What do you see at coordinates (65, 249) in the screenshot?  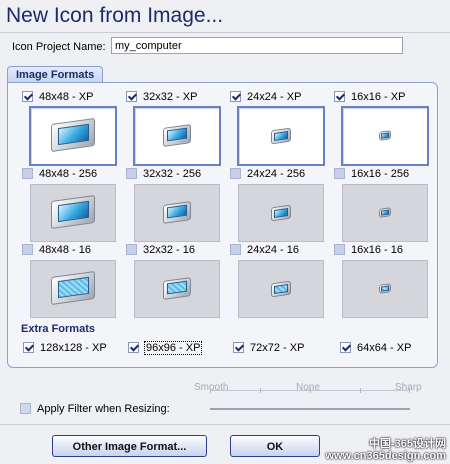 I see `format-label: 48x48 - 16` at bounding box center [65, 249].